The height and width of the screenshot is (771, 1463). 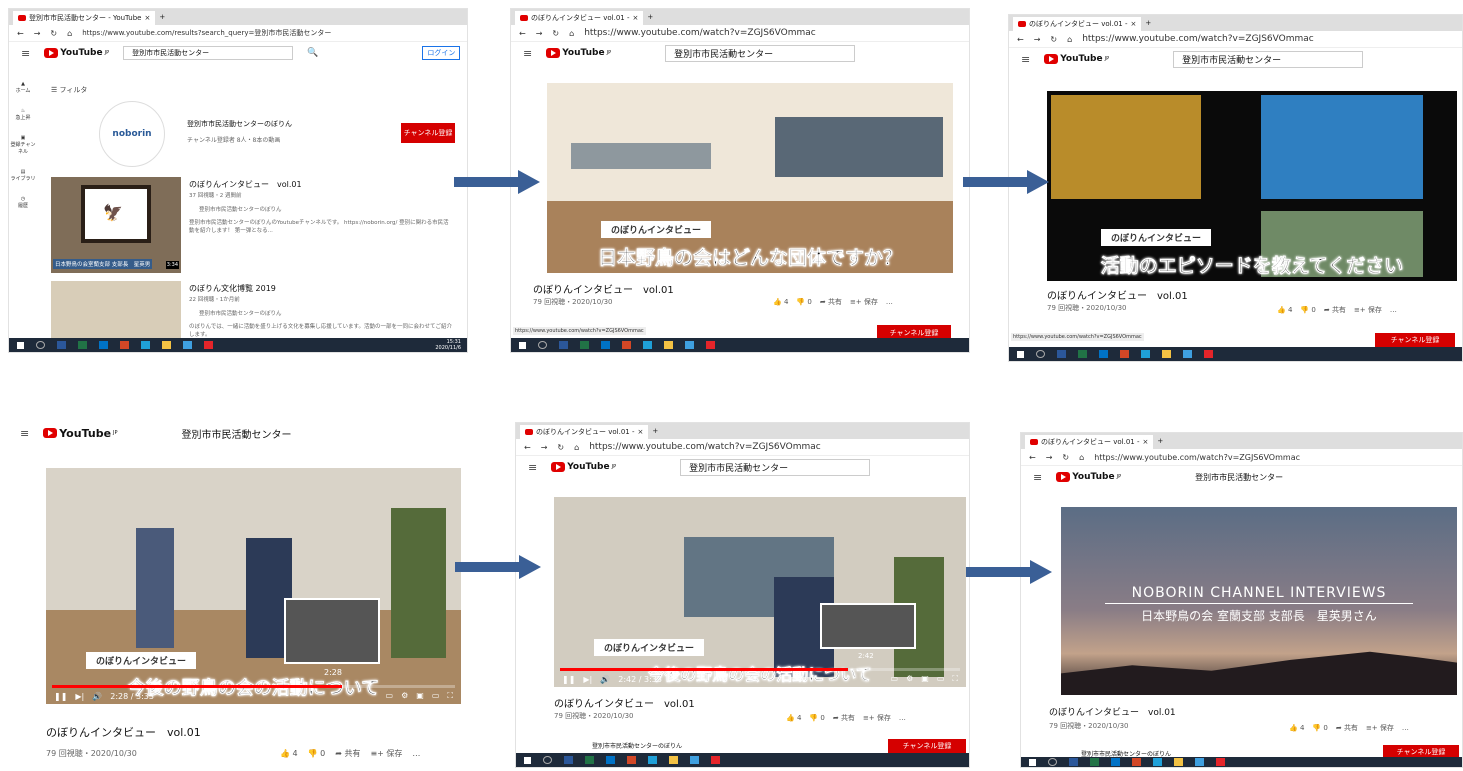 What do you see at coordinates (1020, 354) in the screenshot?
I see `windows-start-icon` at bounding box center [1020, 354].